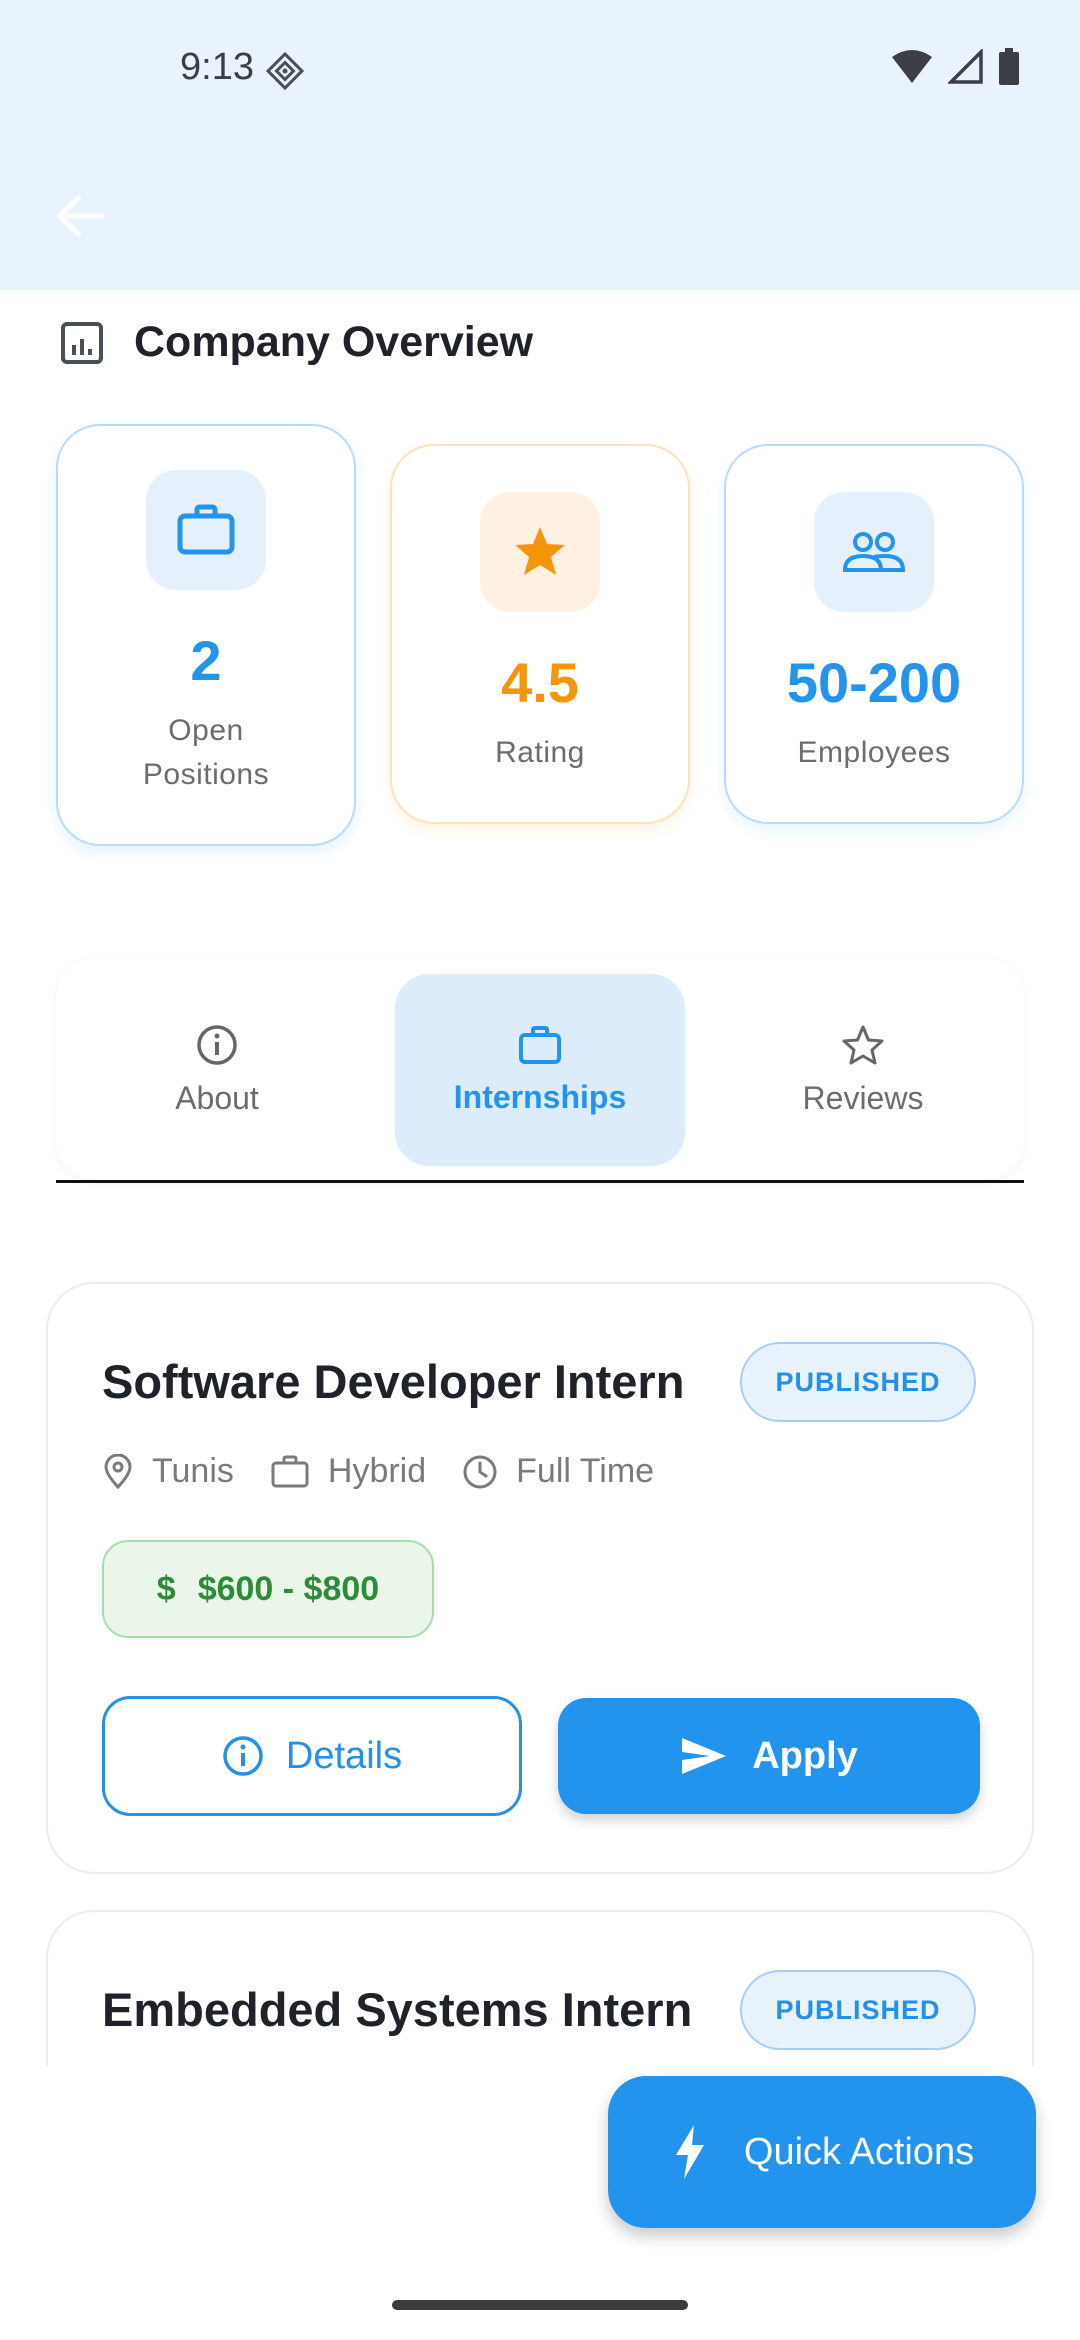 The width and height of the screenshot is (1080, 2340). I want to click on job-title: Software Developer Intern, so click(393, 1381).